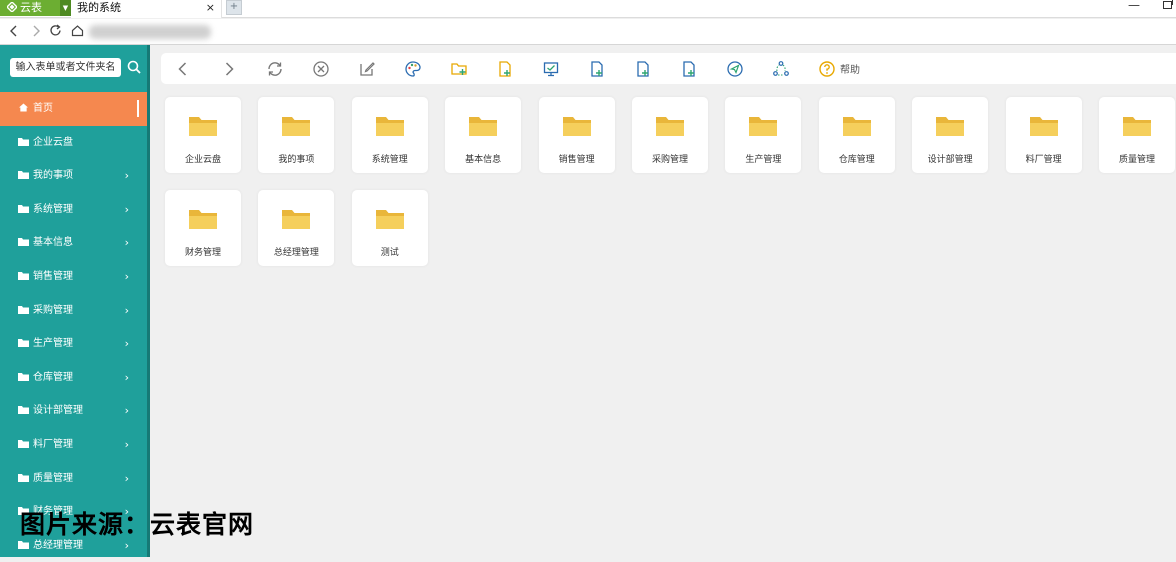  What do you see at coordinates (73, 277) in the screenshot?
I see `sidebar-item: 销售管理 ›` at bounding box center [73, 277].